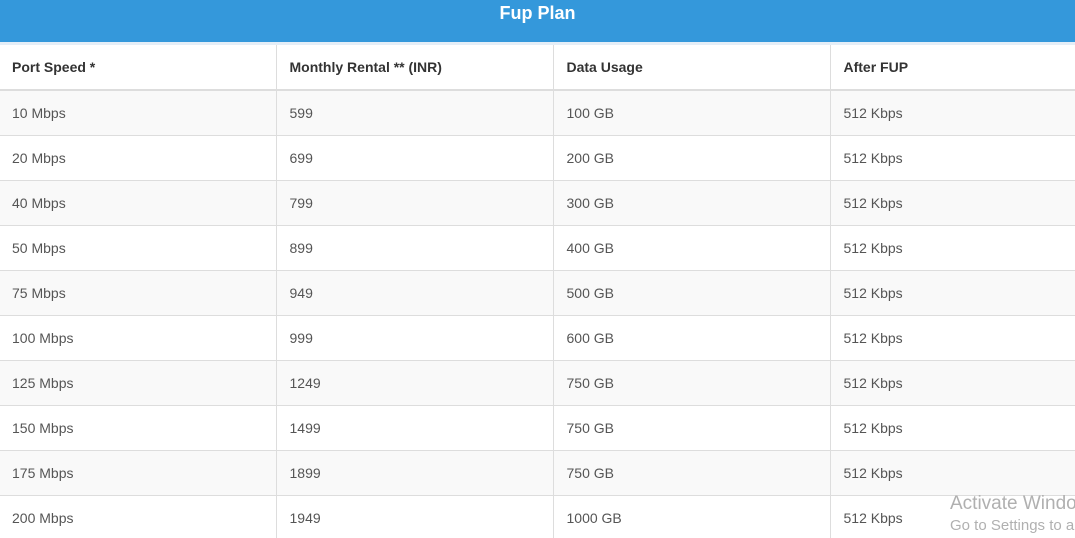  I want to click on column-header-data-usage: Data Usage, so click(692, 68).